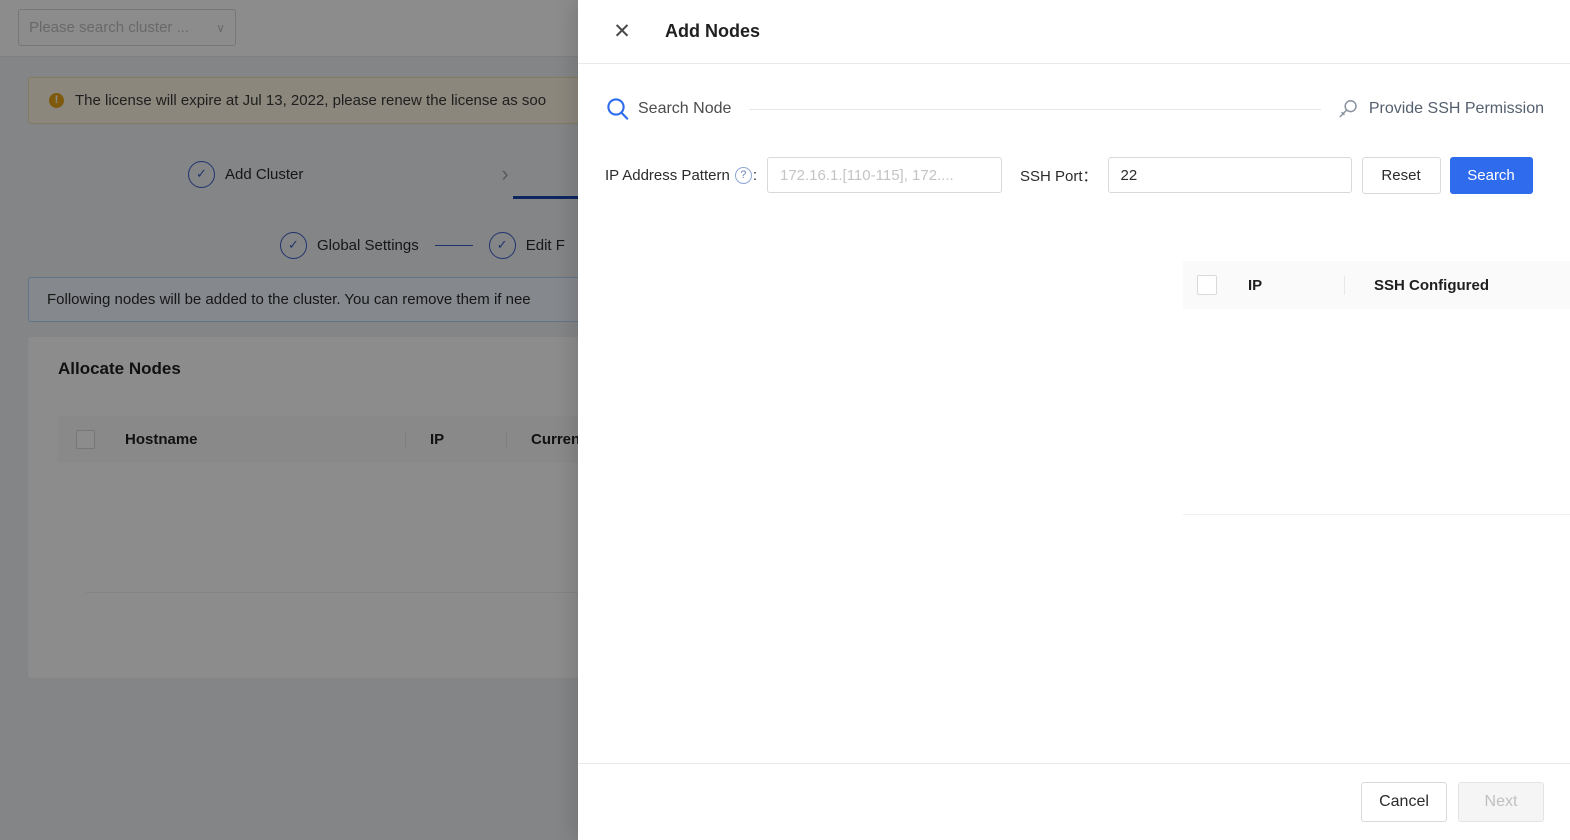  Describe the element at coordinates (1348, 109) in the screenshot. I see `key-icon` at that location.